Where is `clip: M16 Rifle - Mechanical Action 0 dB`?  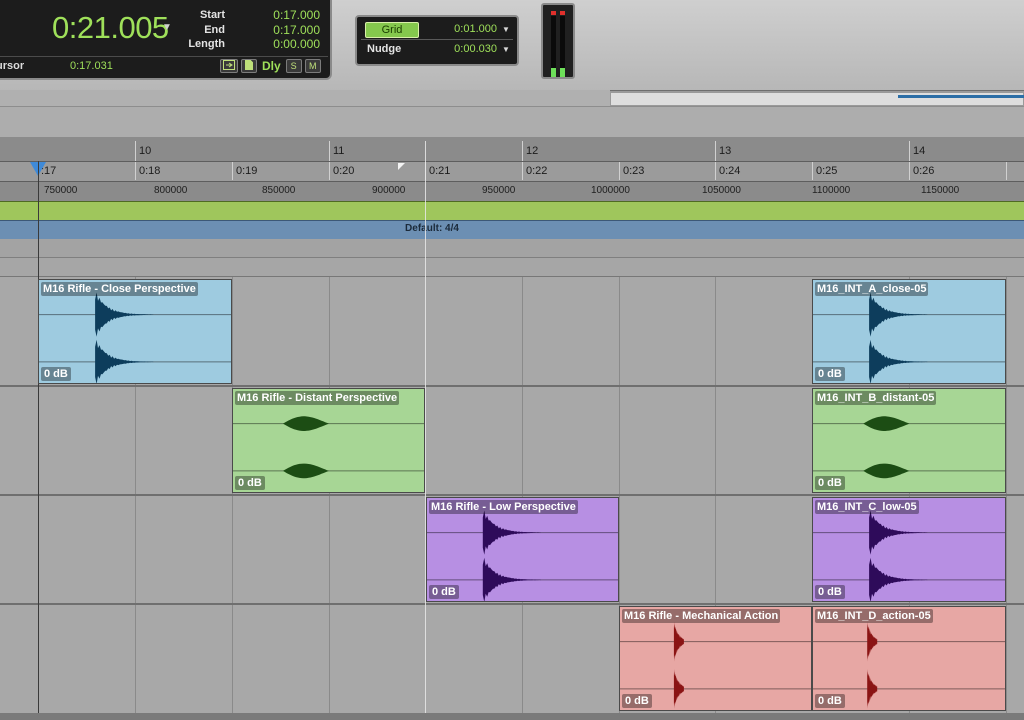 clip: M16 Rifle - Mechanical Action 0 dB is located at coordinates (715, 658).